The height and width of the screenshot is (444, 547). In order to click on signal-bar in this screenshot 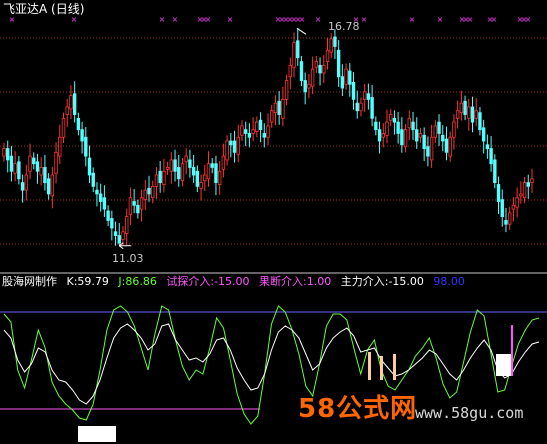, I will do `click(381, 368)`.